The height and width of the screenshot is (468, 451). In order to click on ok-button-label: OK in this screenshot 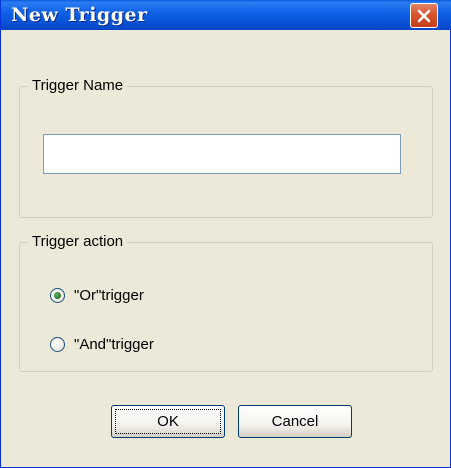, I will do `click(168, 421)`.